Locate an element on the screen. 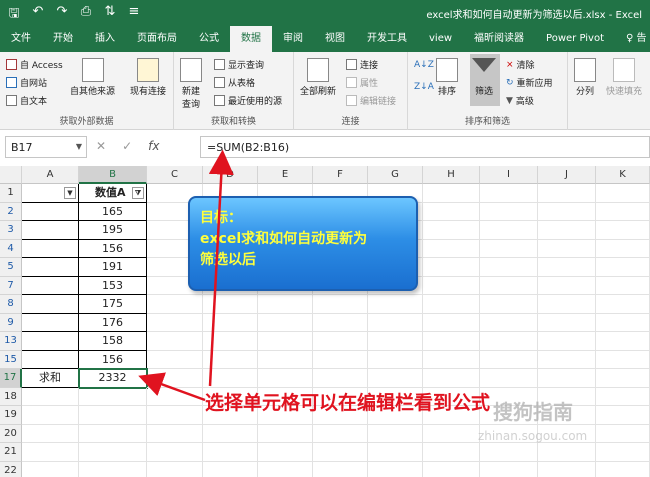 This screenshot has height=477, width=650. customize-qat-icon: ≡ is located at coordinates (134, 15).